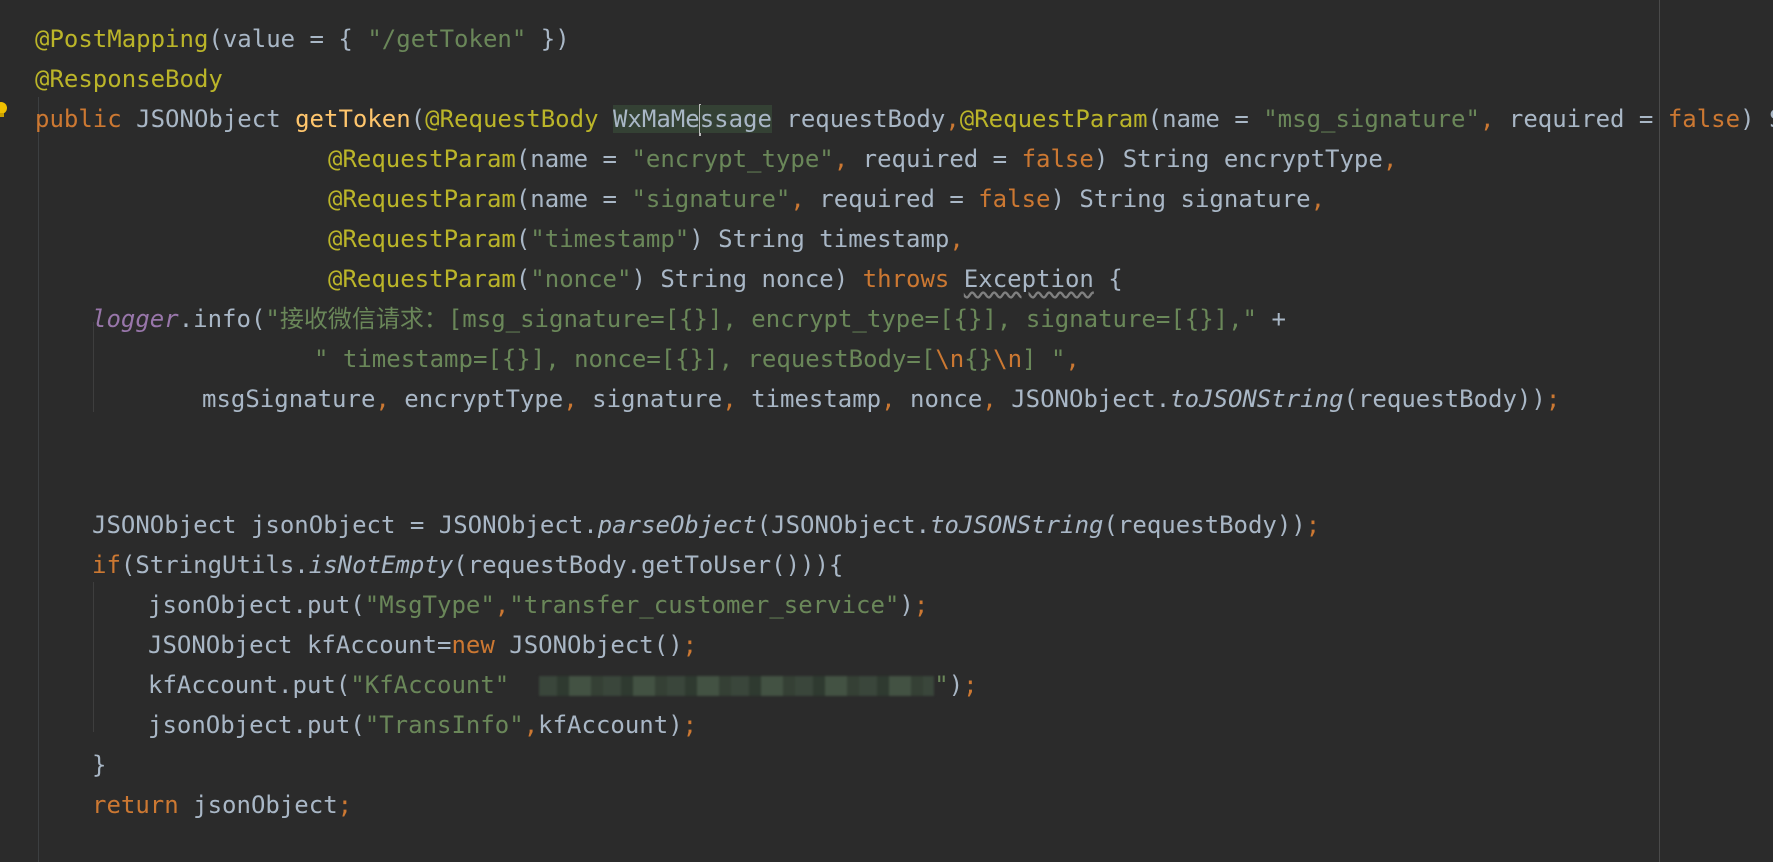 This screenshot has height=862, width=1773. I want to click on lightbulb-icon, so click(4, 110).